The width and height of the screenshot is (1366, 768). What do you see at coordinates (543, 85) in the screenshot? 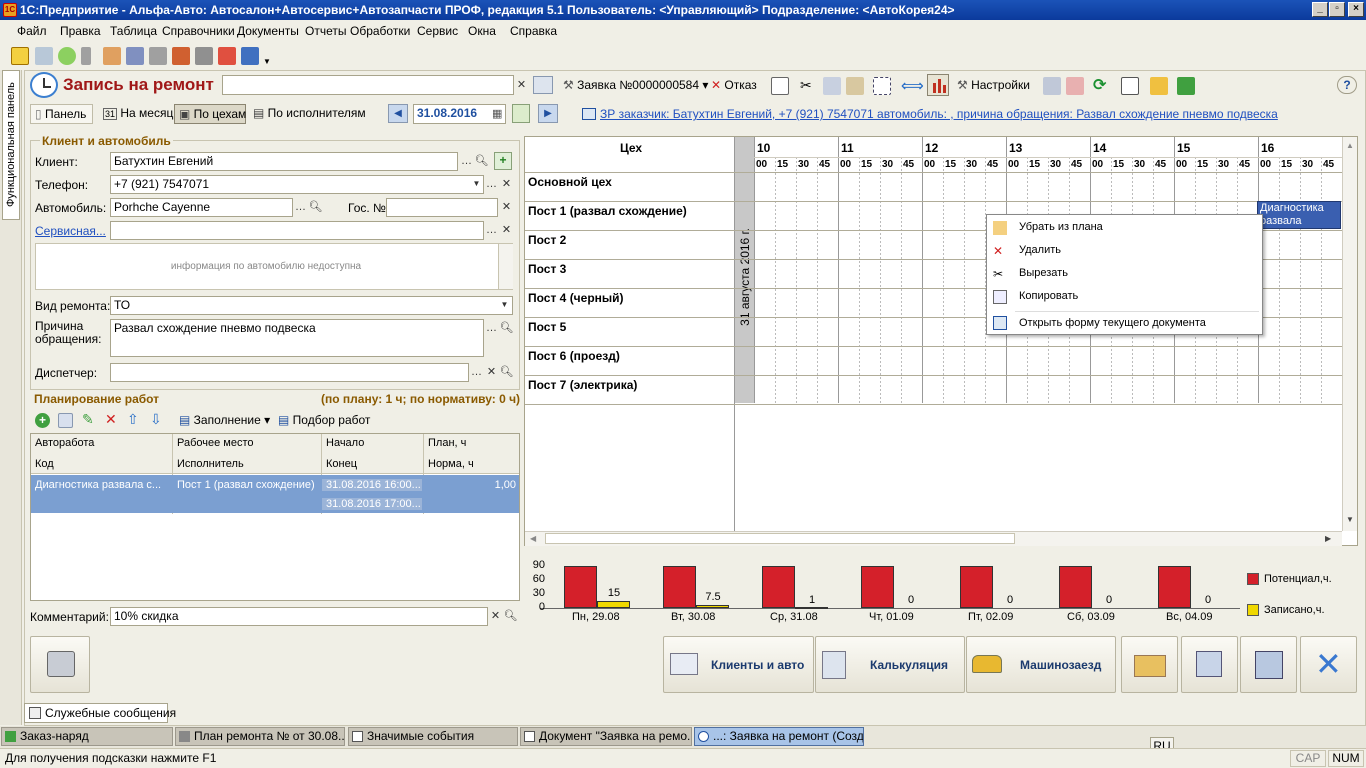
I see `search-history-icon` at bounding box center [543, 85].